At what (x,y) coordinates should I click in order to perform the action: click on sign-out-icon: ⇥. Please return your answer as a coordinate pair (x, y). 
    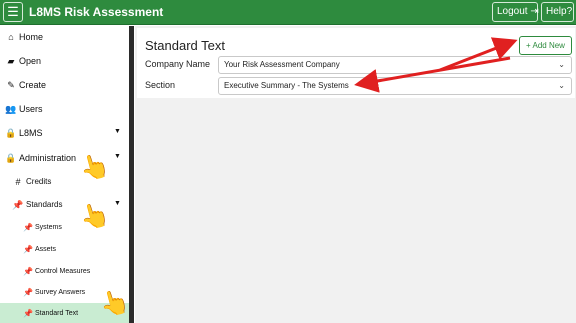
    Looking at the image, I should click on (534, 11).